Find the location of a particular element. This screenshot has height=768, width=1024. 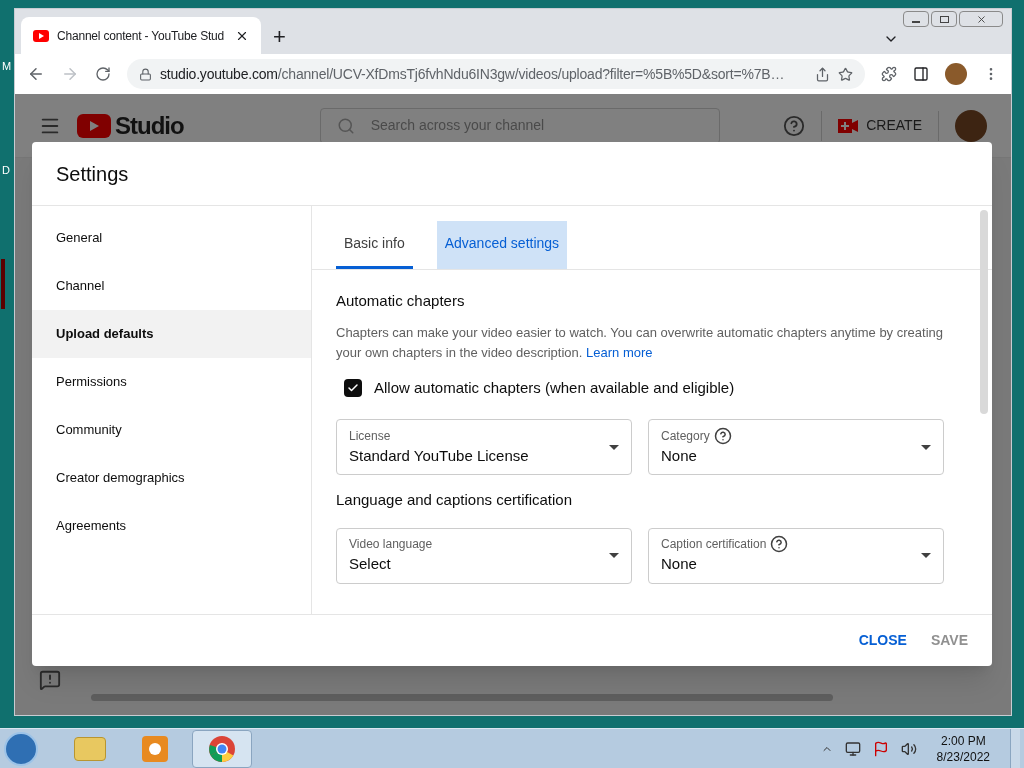

settings-nav-item: Community is located at coordinates (171, 430).